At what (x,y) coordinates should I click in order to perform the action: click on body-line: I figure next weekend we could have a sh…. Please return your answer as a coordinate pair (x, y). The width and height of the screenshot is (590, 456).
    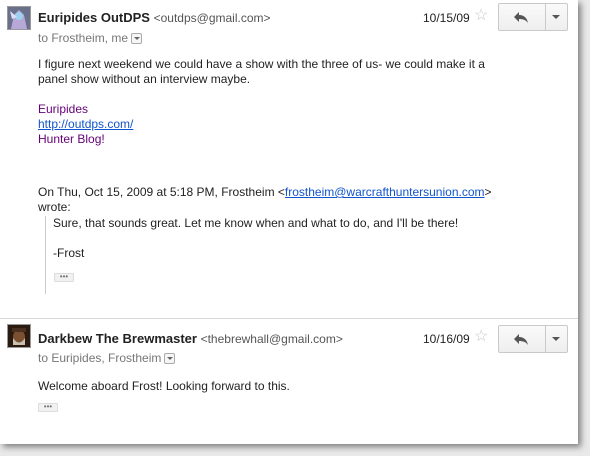
    Looking at the image, I should click on (261, 64).